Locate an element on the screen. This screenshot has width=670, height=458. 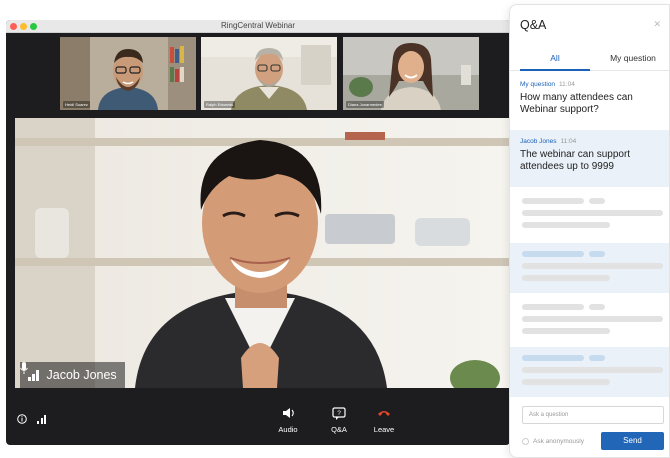
speaker-name: Jacob Jones is located at coordinates (81, 375).